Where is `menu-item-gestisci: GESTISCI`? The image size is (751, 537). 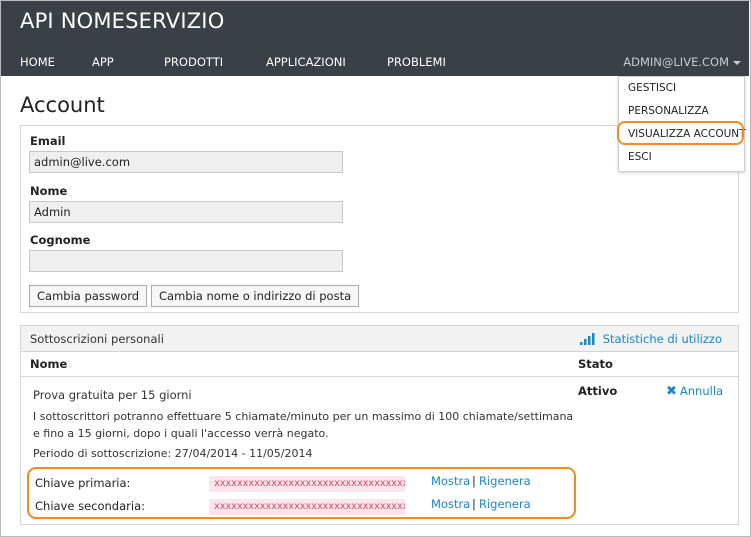 menu-item-gestisci: GESTISCI is located at coordinates (652, 88).